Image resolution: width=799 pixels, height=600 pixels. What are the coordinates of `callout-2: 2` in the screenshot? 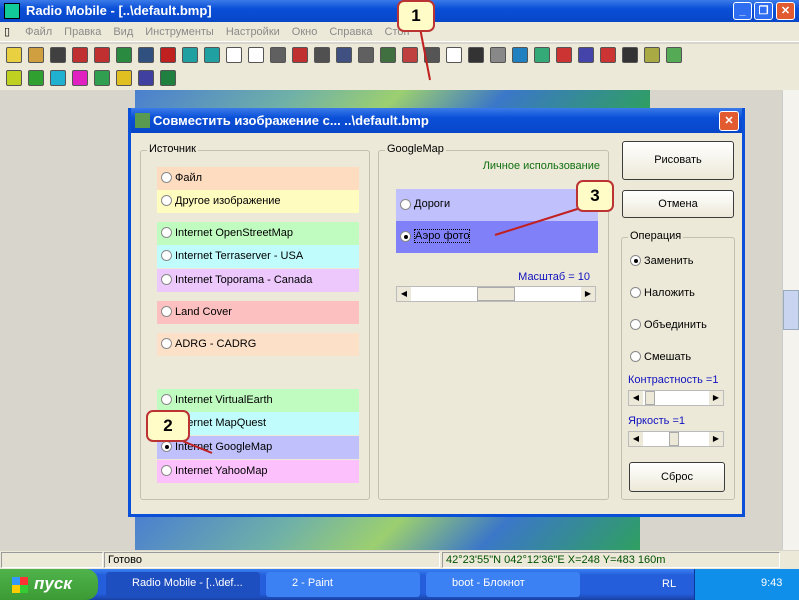 It's located at (168, 426).